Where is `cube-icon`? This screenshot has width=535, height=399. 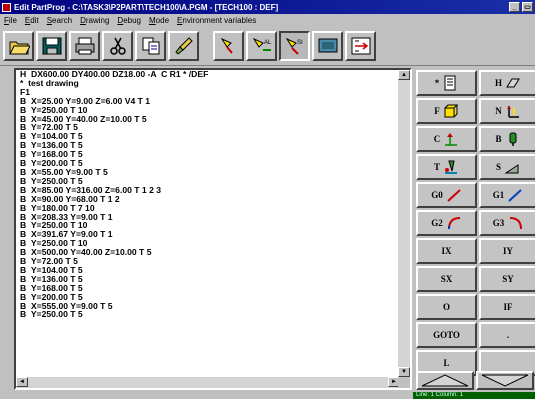 cube-icon is located at coordinates (451, 111).